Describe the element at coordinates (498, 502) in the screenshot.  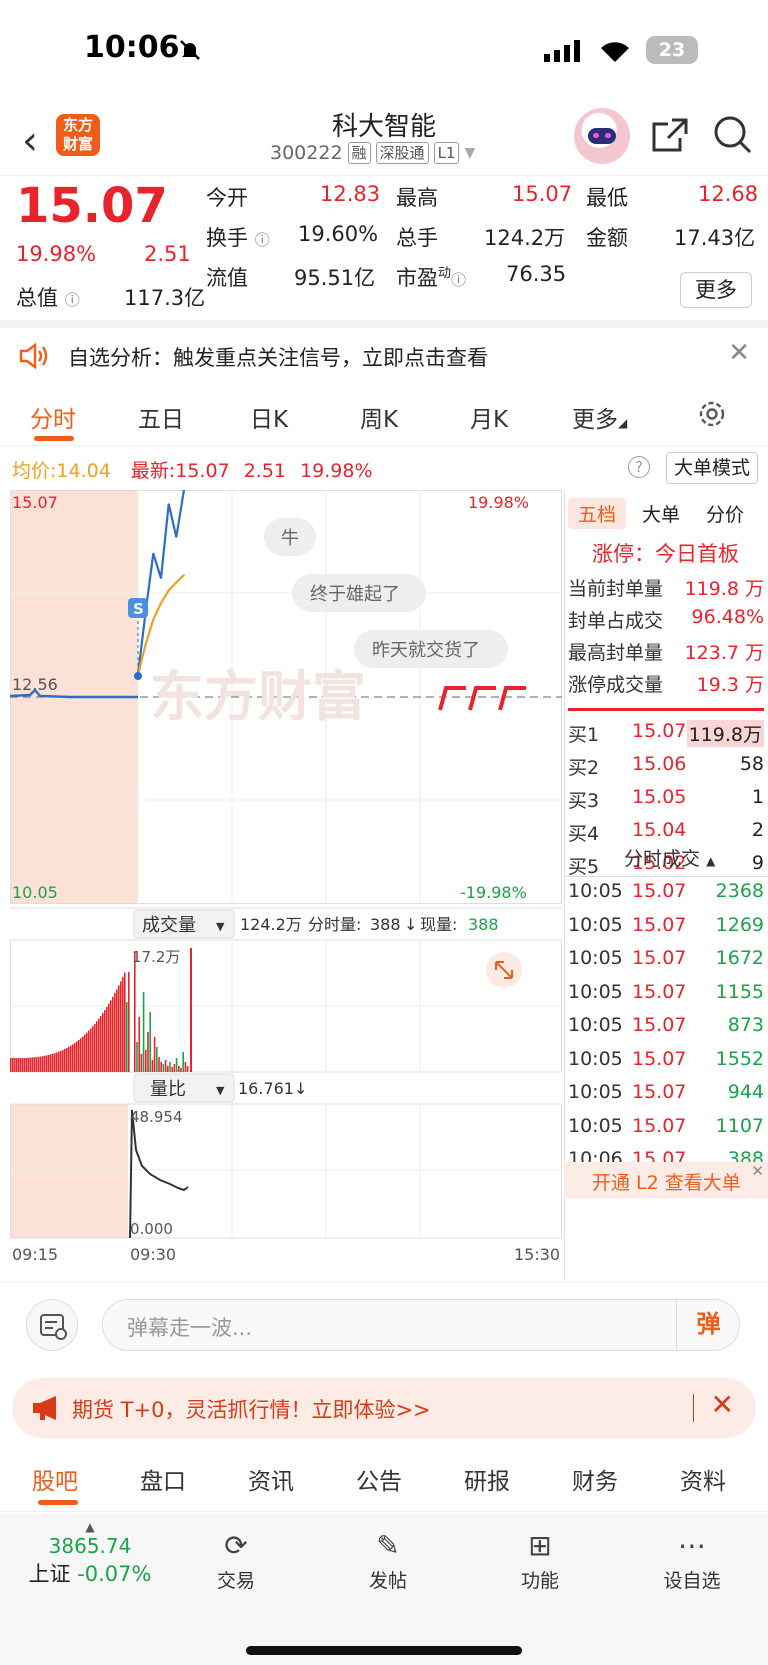
I see `pct-top-label: 19.98%` at that location.